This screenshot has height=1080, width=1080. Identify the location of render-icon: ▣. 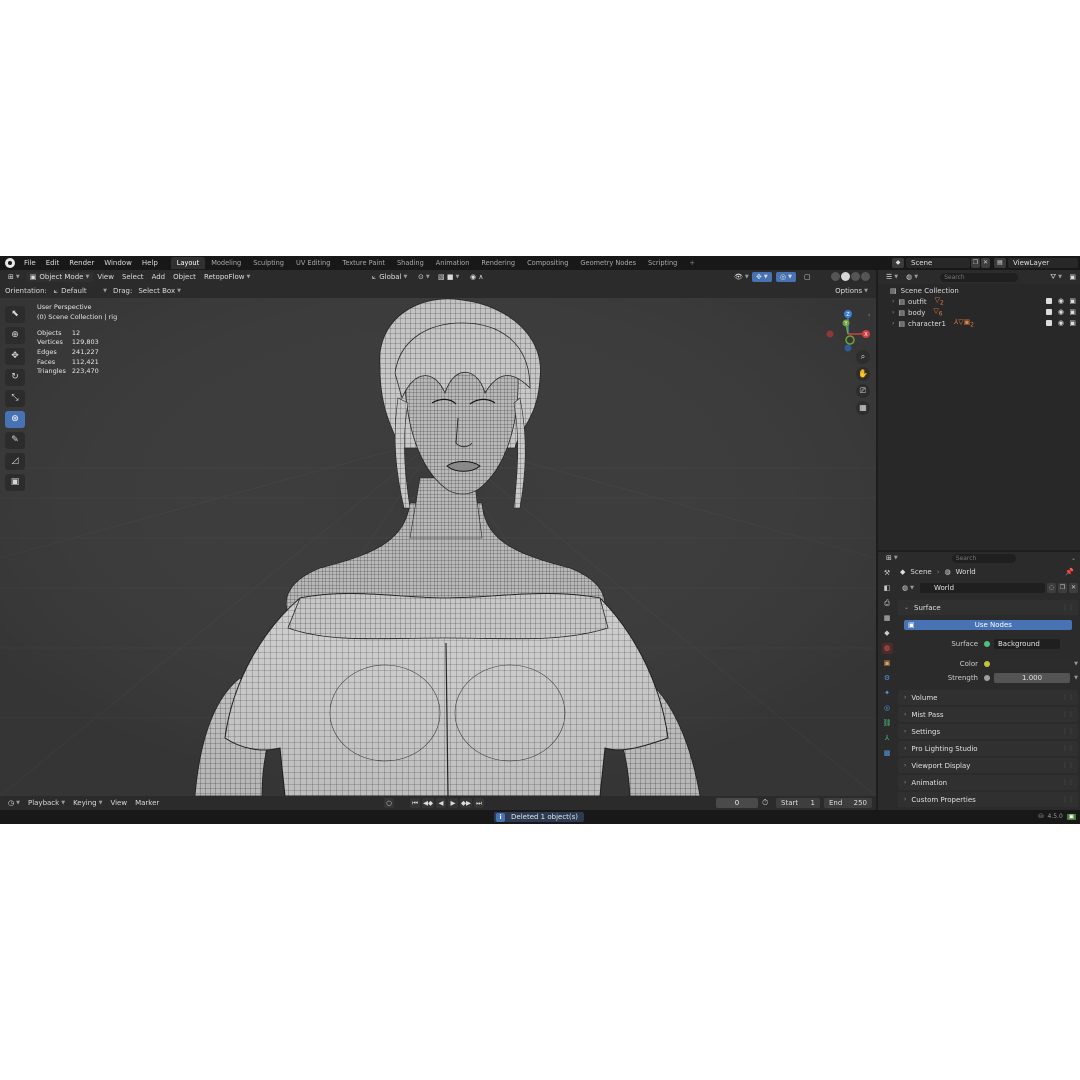
(1072, 323).